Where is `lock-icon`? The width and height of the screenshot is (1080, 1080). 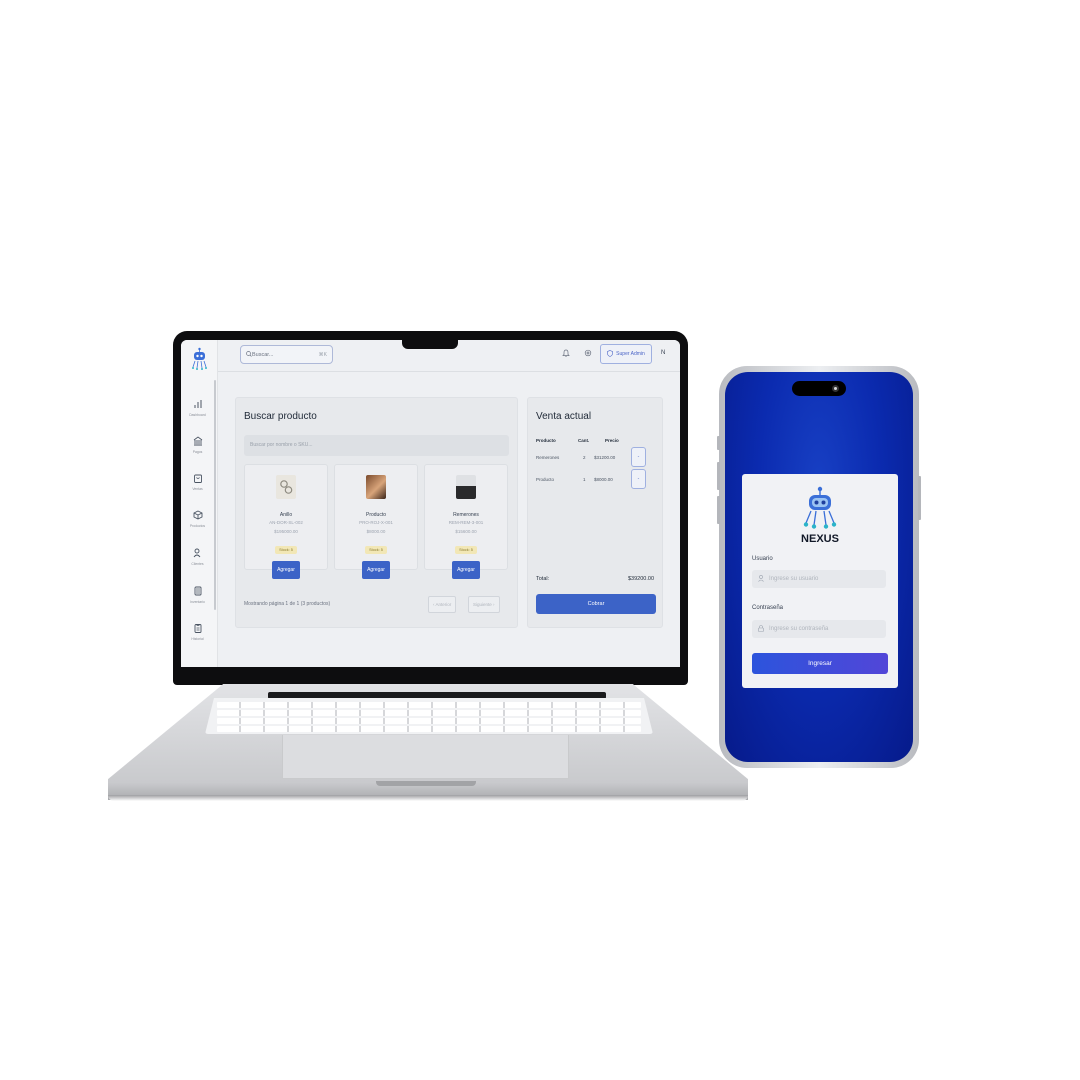 lock-icon is located at coordinates (761, 629).